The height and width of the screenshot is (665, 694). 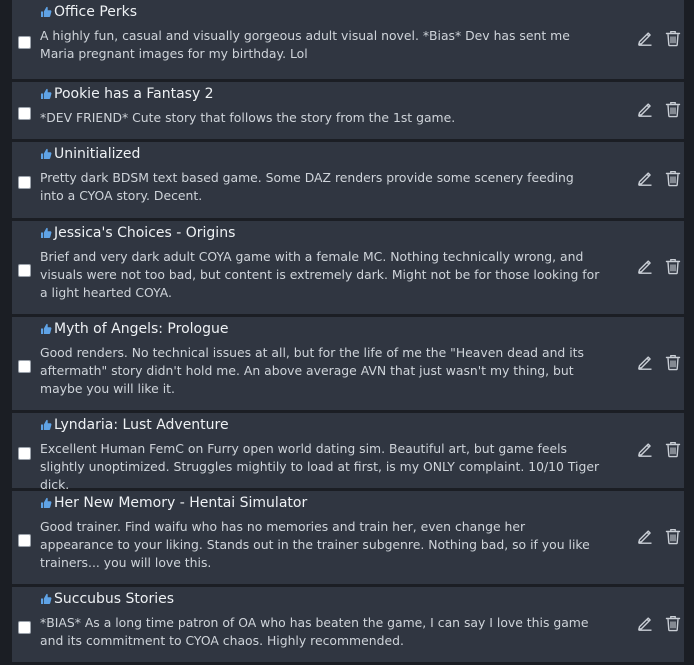 I want to click on game-title-link: Jessica's Choices - Origins, so click(x=144, y=233).